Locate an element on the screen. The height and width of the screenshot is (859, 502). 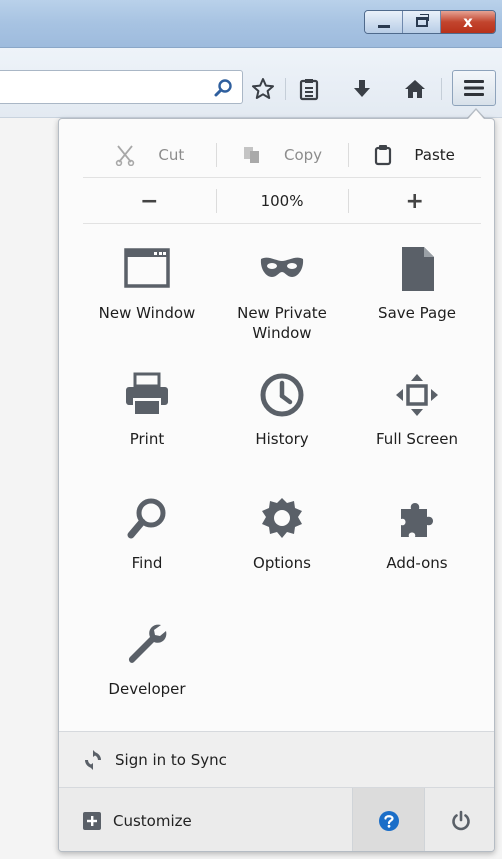
save-page-button: Save Page is located at coordinates (417, 284).